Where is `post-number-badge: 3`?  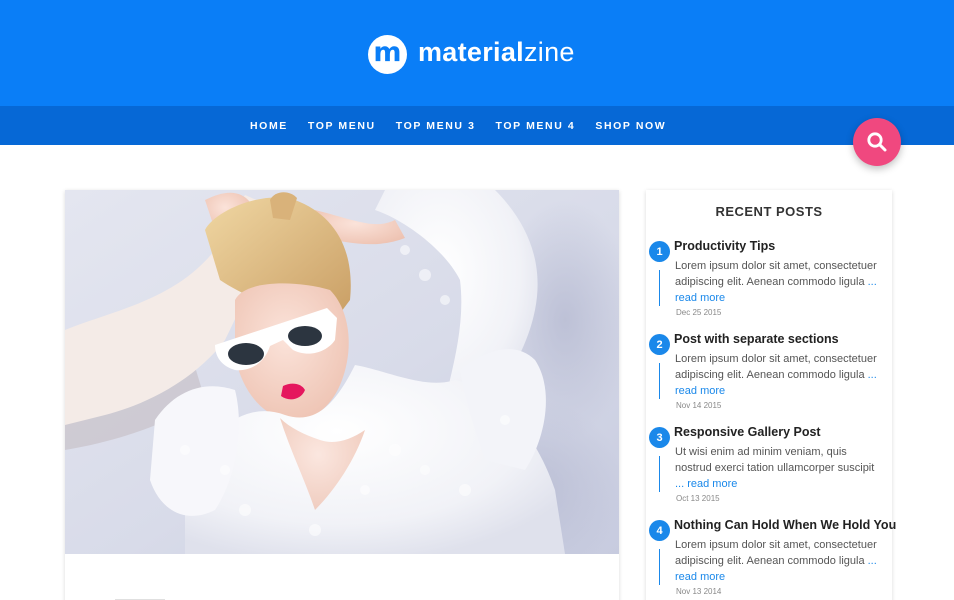
post-number-badge: 3 is located at coordinates (659, 437).